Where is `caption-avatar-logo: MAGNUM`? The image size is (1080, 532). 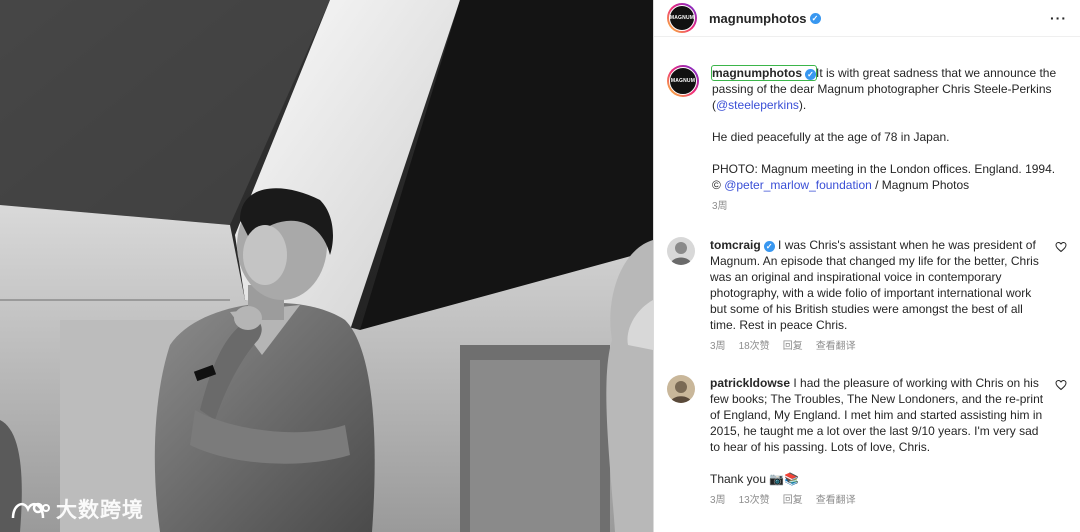
caption-avatar-logo: MAGNUM is located at coordinates (683, 81).